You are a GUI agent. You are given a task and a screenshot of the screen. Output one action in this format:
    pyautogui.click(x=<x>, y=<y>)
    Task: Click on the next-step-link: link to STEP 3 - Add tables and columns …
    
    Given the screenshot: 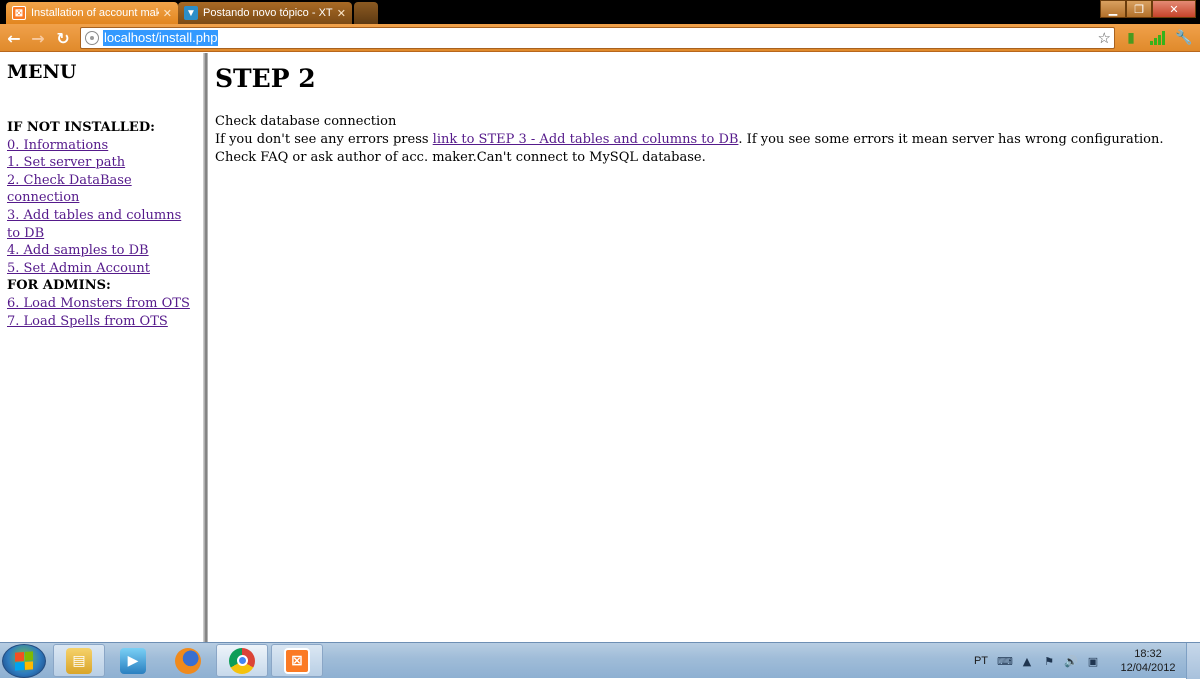 What is the action you would take?
    pyautogui.click(x=586, y=139)
    